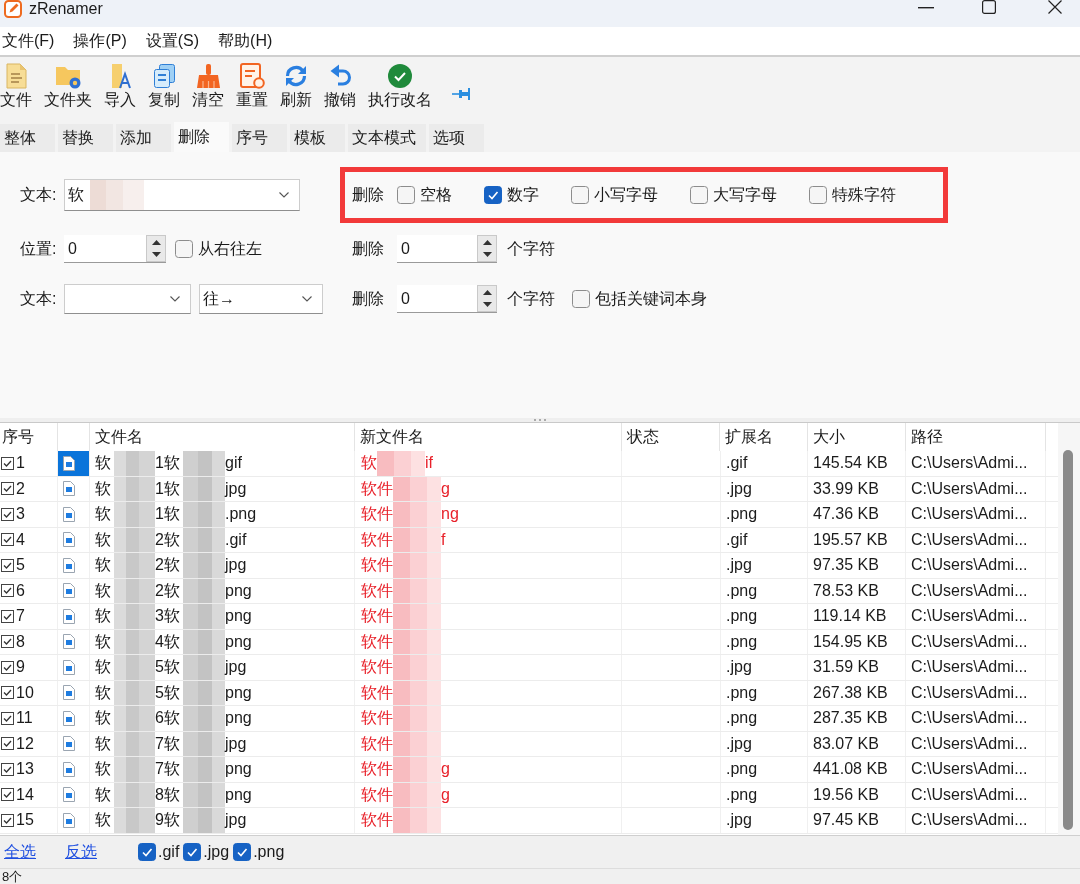 This screenshot has width=1080, height=884. Describe the element at coordinates (208, 76) in the screenshot. I see `broom-icon` at that location.